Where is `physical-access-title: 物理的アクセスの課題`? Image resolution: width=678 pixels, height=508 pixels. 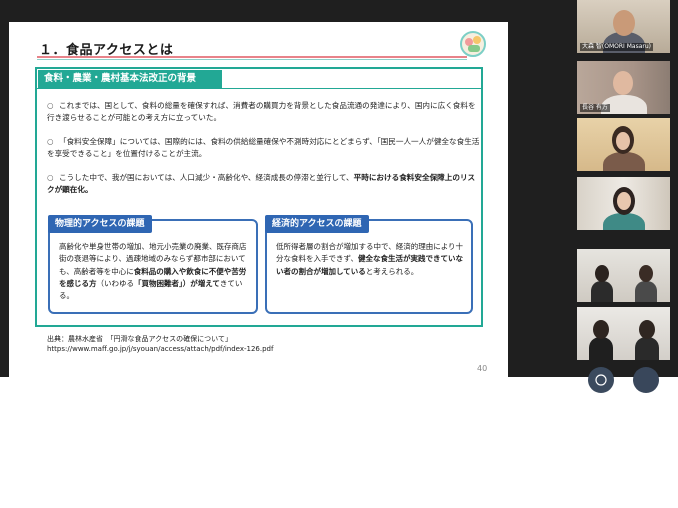
physical-access-title: 物理的アクセスの課題 is located at coordinates (100, 224).